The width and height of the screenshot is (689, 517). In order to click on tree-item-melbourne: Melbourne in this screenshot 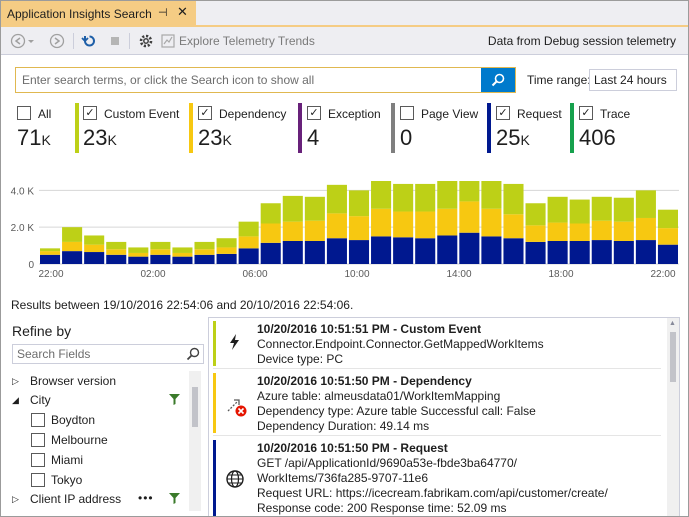, I will do `click(69, 440)`.